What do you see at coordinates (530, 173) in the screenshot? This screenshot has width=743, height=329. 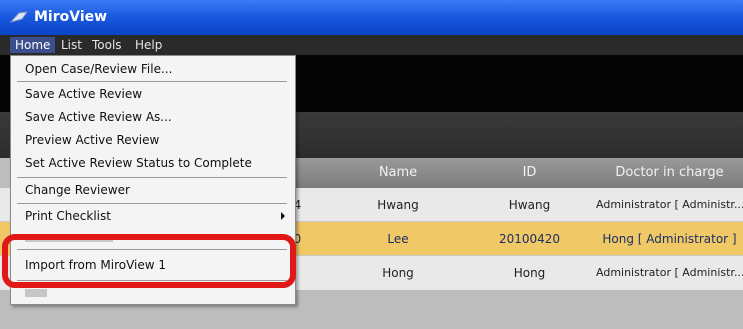 I see `column-header-id: ID` at bounding box center [530, 173].